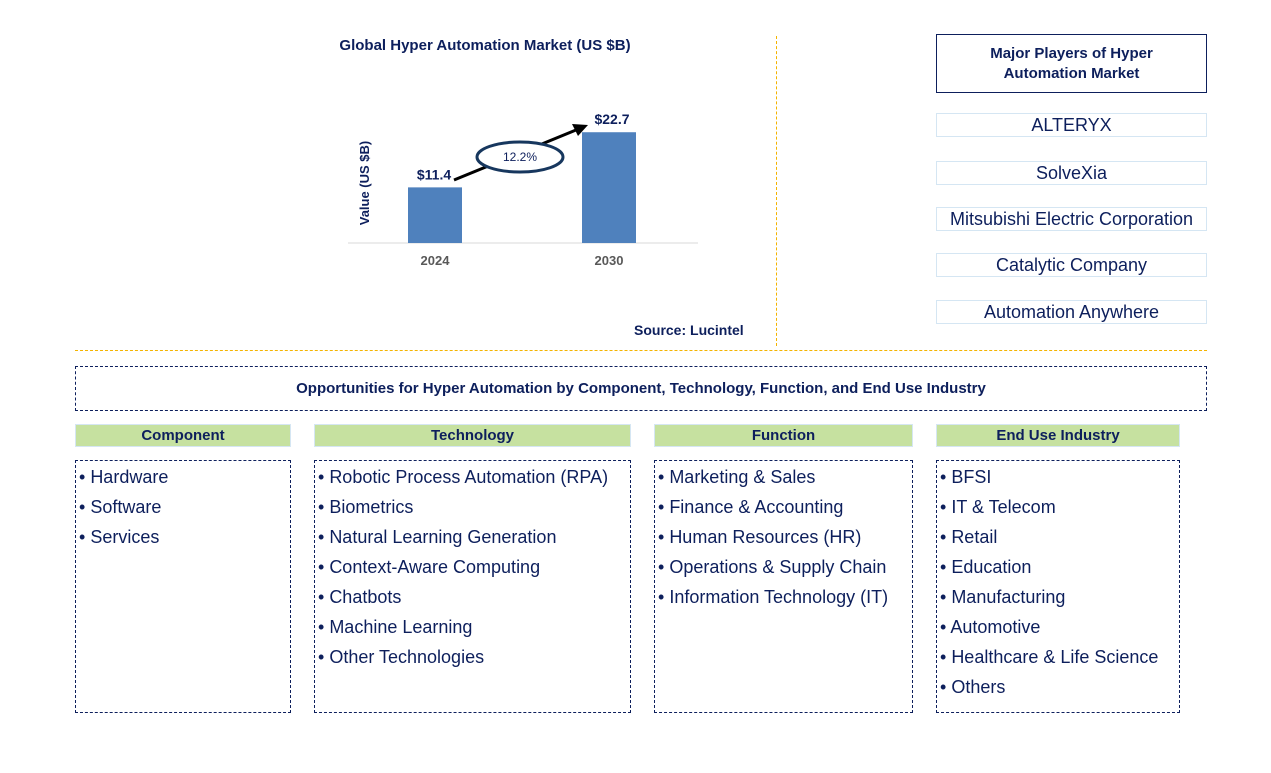 The height and width of the screenshot is (773, 1271). What do you see at coordinates (434, 174) in the screenshot?
I see `data-label: $11.4` at bounding box center [434, 174].